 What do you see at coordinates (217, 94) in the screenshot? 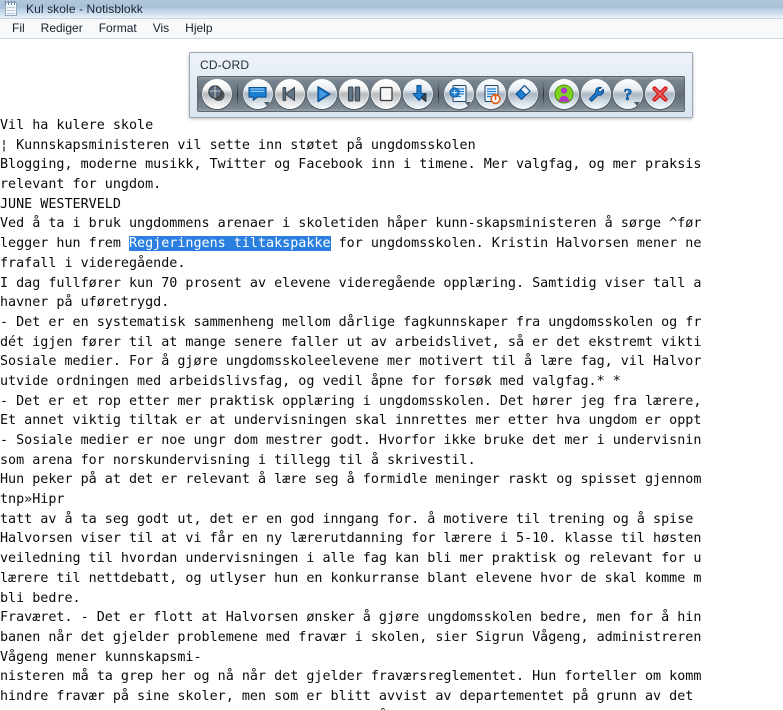
I see `cdord-toggle-icon` at bounding box center [217, 94].